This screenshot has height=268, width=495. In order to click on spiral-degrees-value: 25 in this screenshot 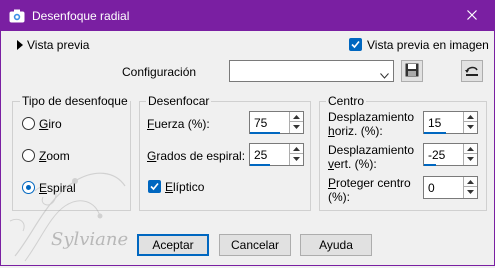, I will do `click(261, 155)`.